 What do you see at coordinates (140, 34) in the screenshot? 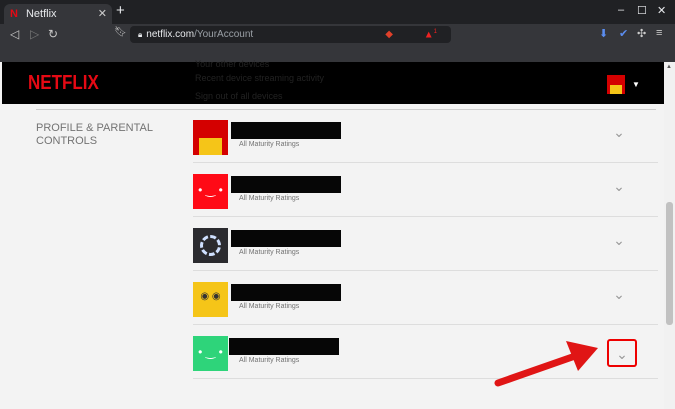
I see `lock-icon: 🔒︎` at bounding box center [140, 34].